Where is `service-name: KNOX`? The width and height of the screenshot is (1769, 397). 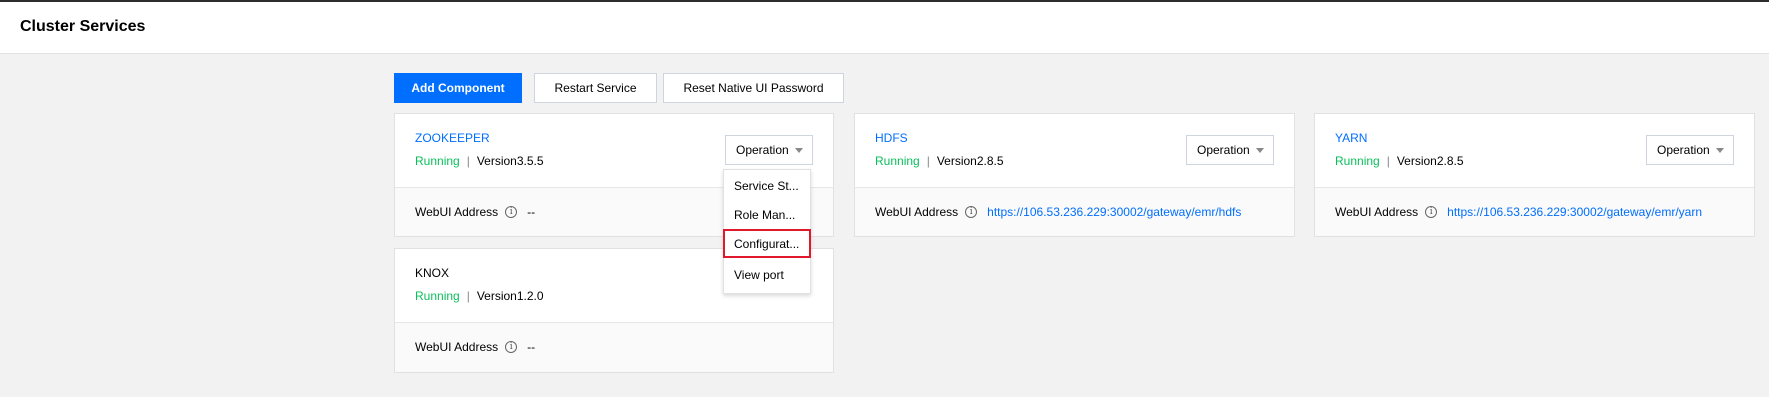 service-name: KNOX is located at coordinates (432, 273).